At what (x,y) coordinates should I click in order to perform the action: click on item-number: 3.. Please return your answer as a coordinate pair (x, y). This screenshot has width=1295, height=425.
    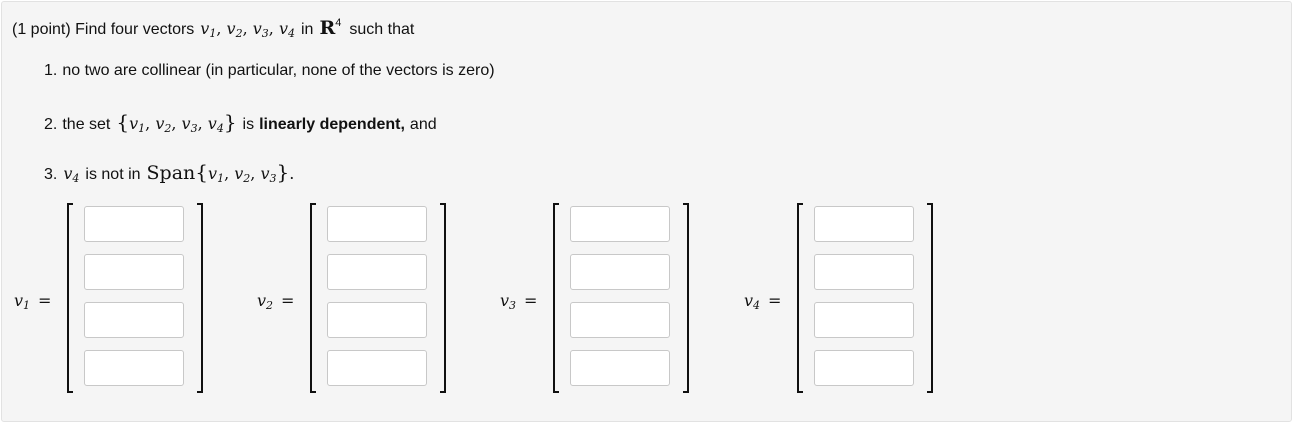
    Looking at the image, I should click on (51, 174).